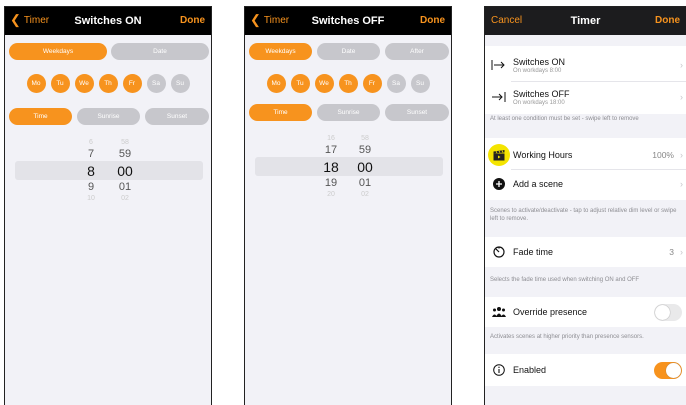 The height and width of the screenshot is (405, 686). Describe the element at coordinates (348, 151) in the screenshot. I see `picker-row: 17 59` at that location.